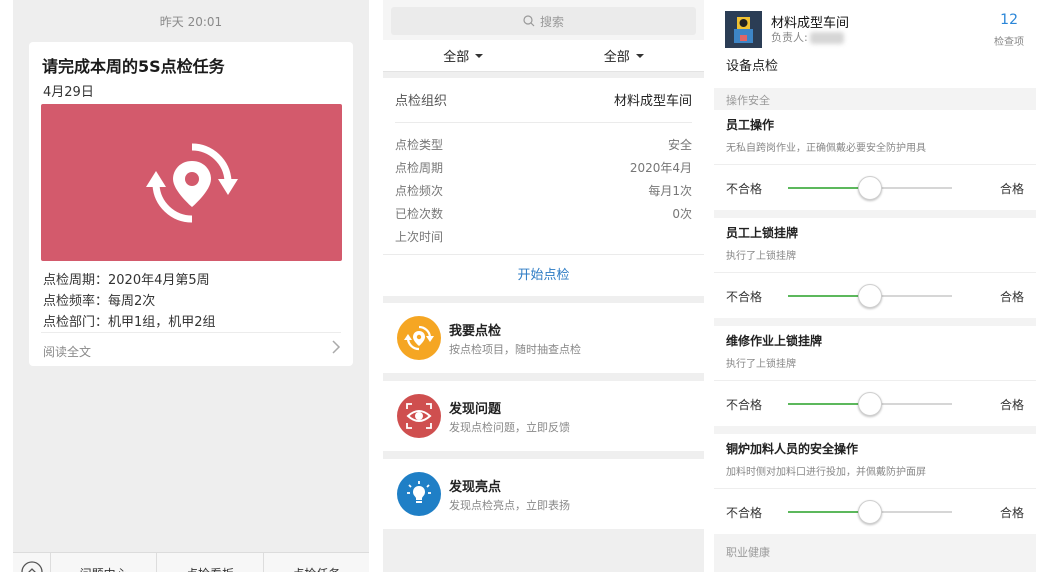  I want to click on org-value: 材料成型车间, so click(652, 101).